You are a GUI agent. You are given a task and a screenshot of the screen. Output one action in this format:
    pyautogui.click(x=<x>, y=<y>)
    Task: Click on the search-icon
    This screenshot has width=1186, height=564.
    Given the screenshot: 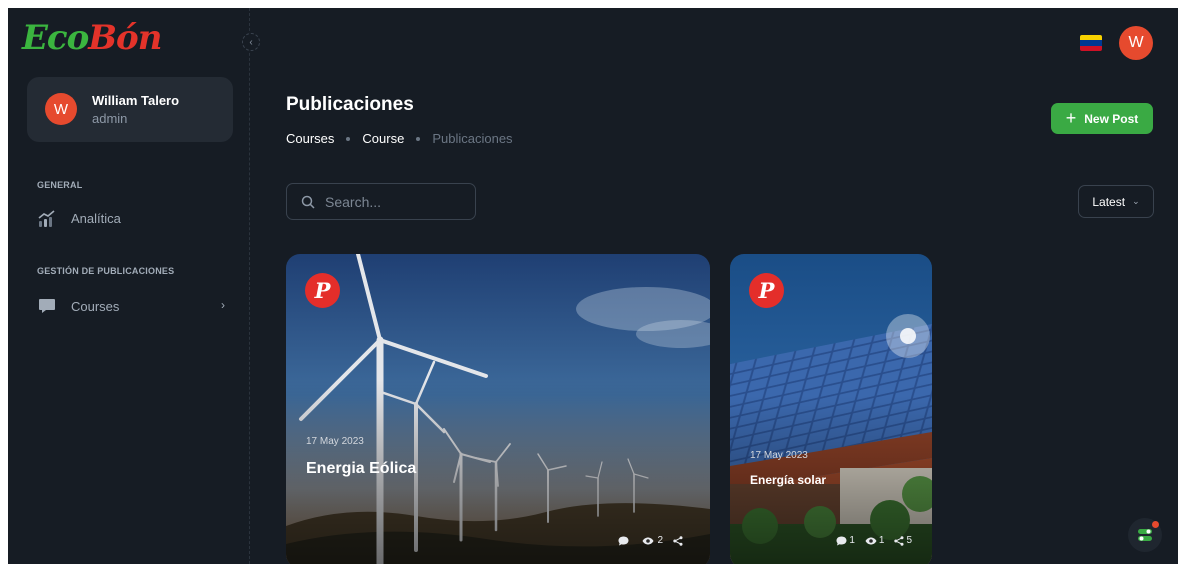 What is the action you would take?
    pyautogui.click(x=308, y=202)
    